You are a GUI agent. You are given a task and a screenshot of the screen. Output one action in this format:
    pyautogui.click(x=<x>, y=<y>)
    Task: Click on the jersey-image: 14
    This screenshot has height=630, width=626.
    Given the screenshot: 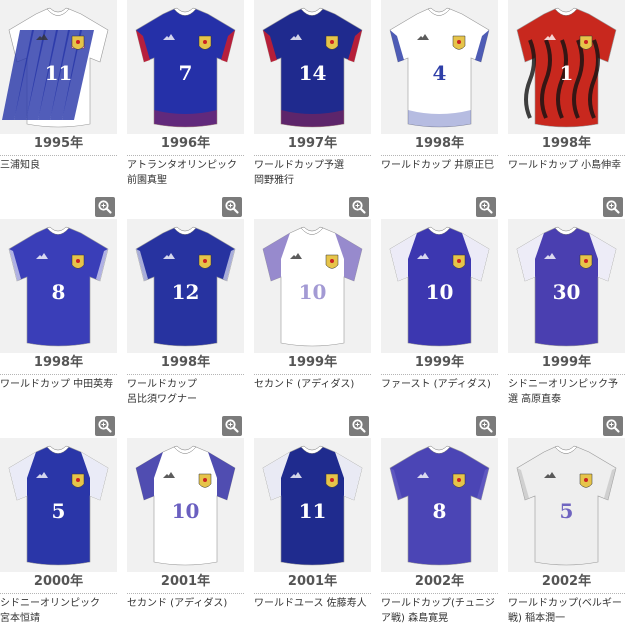 What is the action you would take?
    pyautogui.click(x=312, y=67)
    